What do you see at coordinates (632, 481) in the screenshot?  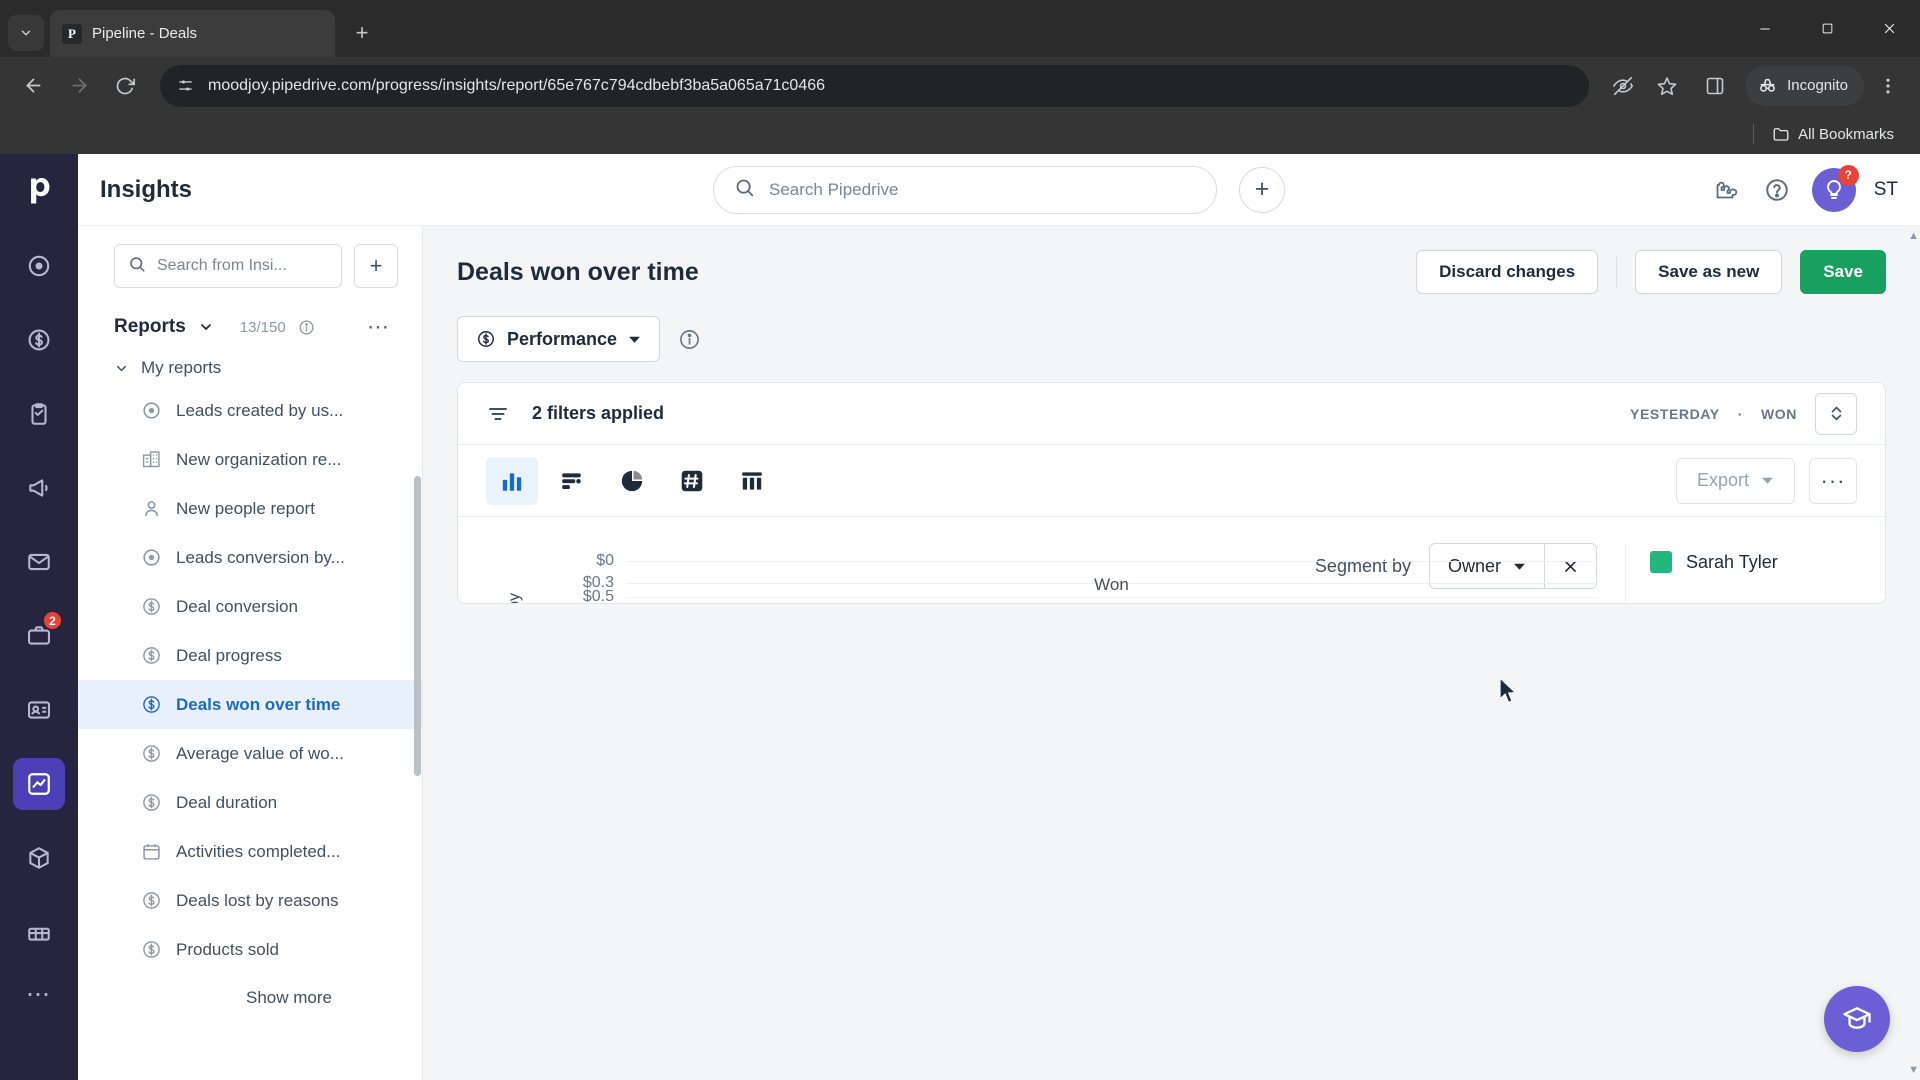 I see `pie-chart-icon` at bounding box center [632, 481].